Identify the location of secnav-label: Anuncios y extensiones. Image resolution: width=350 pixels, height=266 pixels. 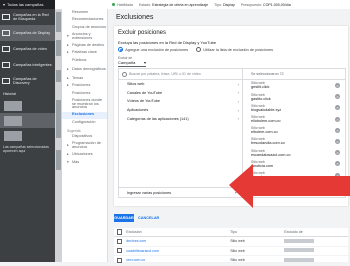
(82, 35).